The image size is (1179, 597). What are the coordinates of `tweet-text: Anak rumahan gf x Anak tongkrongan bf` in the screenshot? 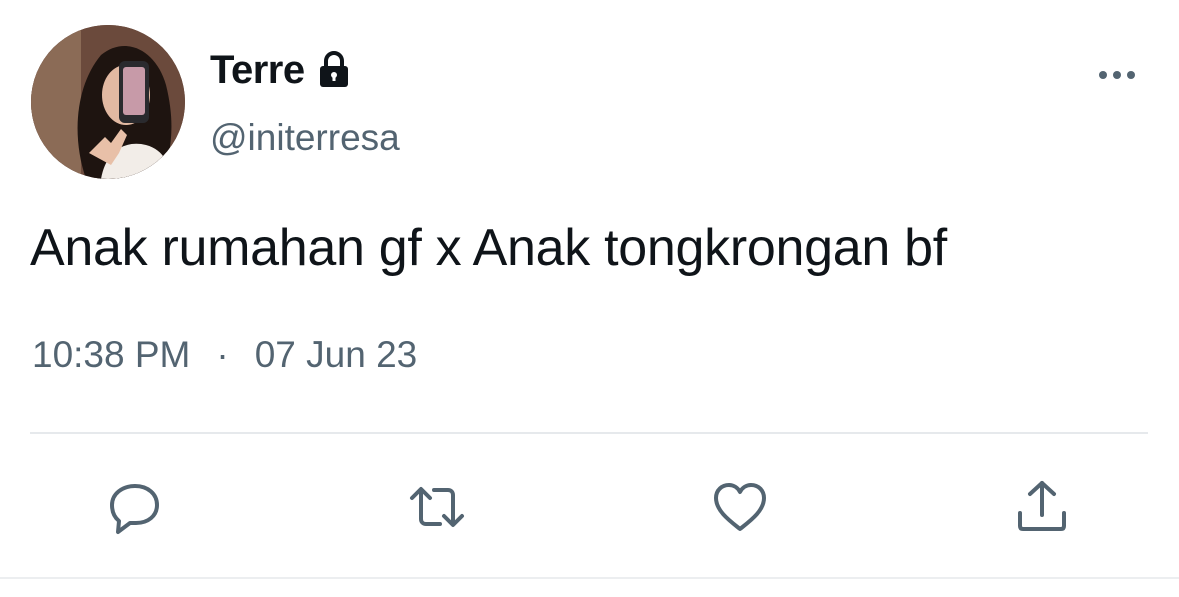 It's located at (488, 248).